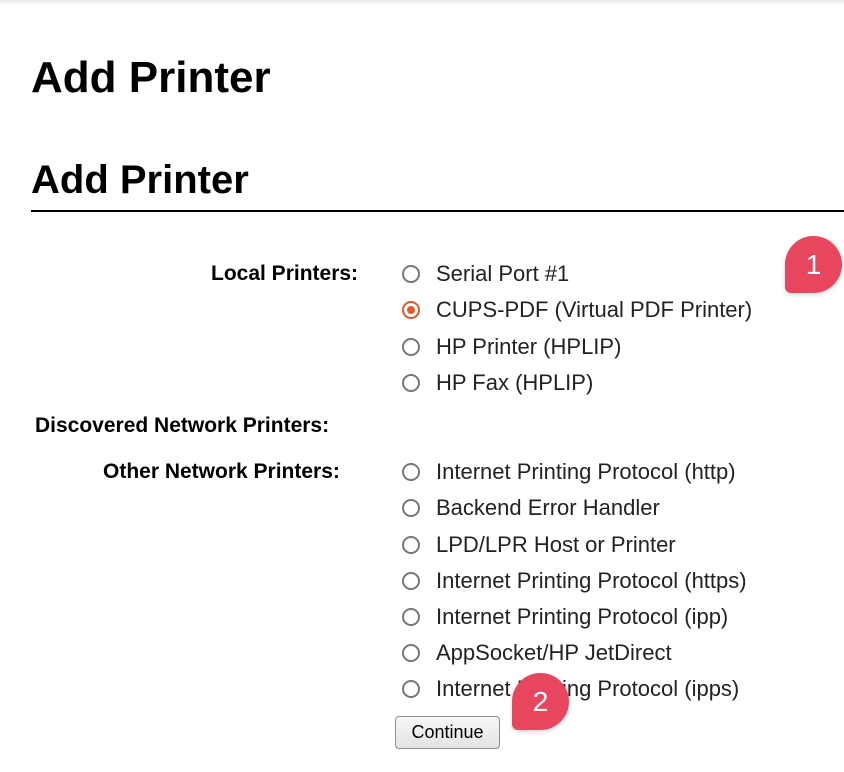 The width and height of the screenshot is (844, 772). What do you see at coordinates (594, 309) in the screenshot?
I see `option-label: CUPS-PDF (Virtual PDF Printer)` at bounding box center [594, 309].